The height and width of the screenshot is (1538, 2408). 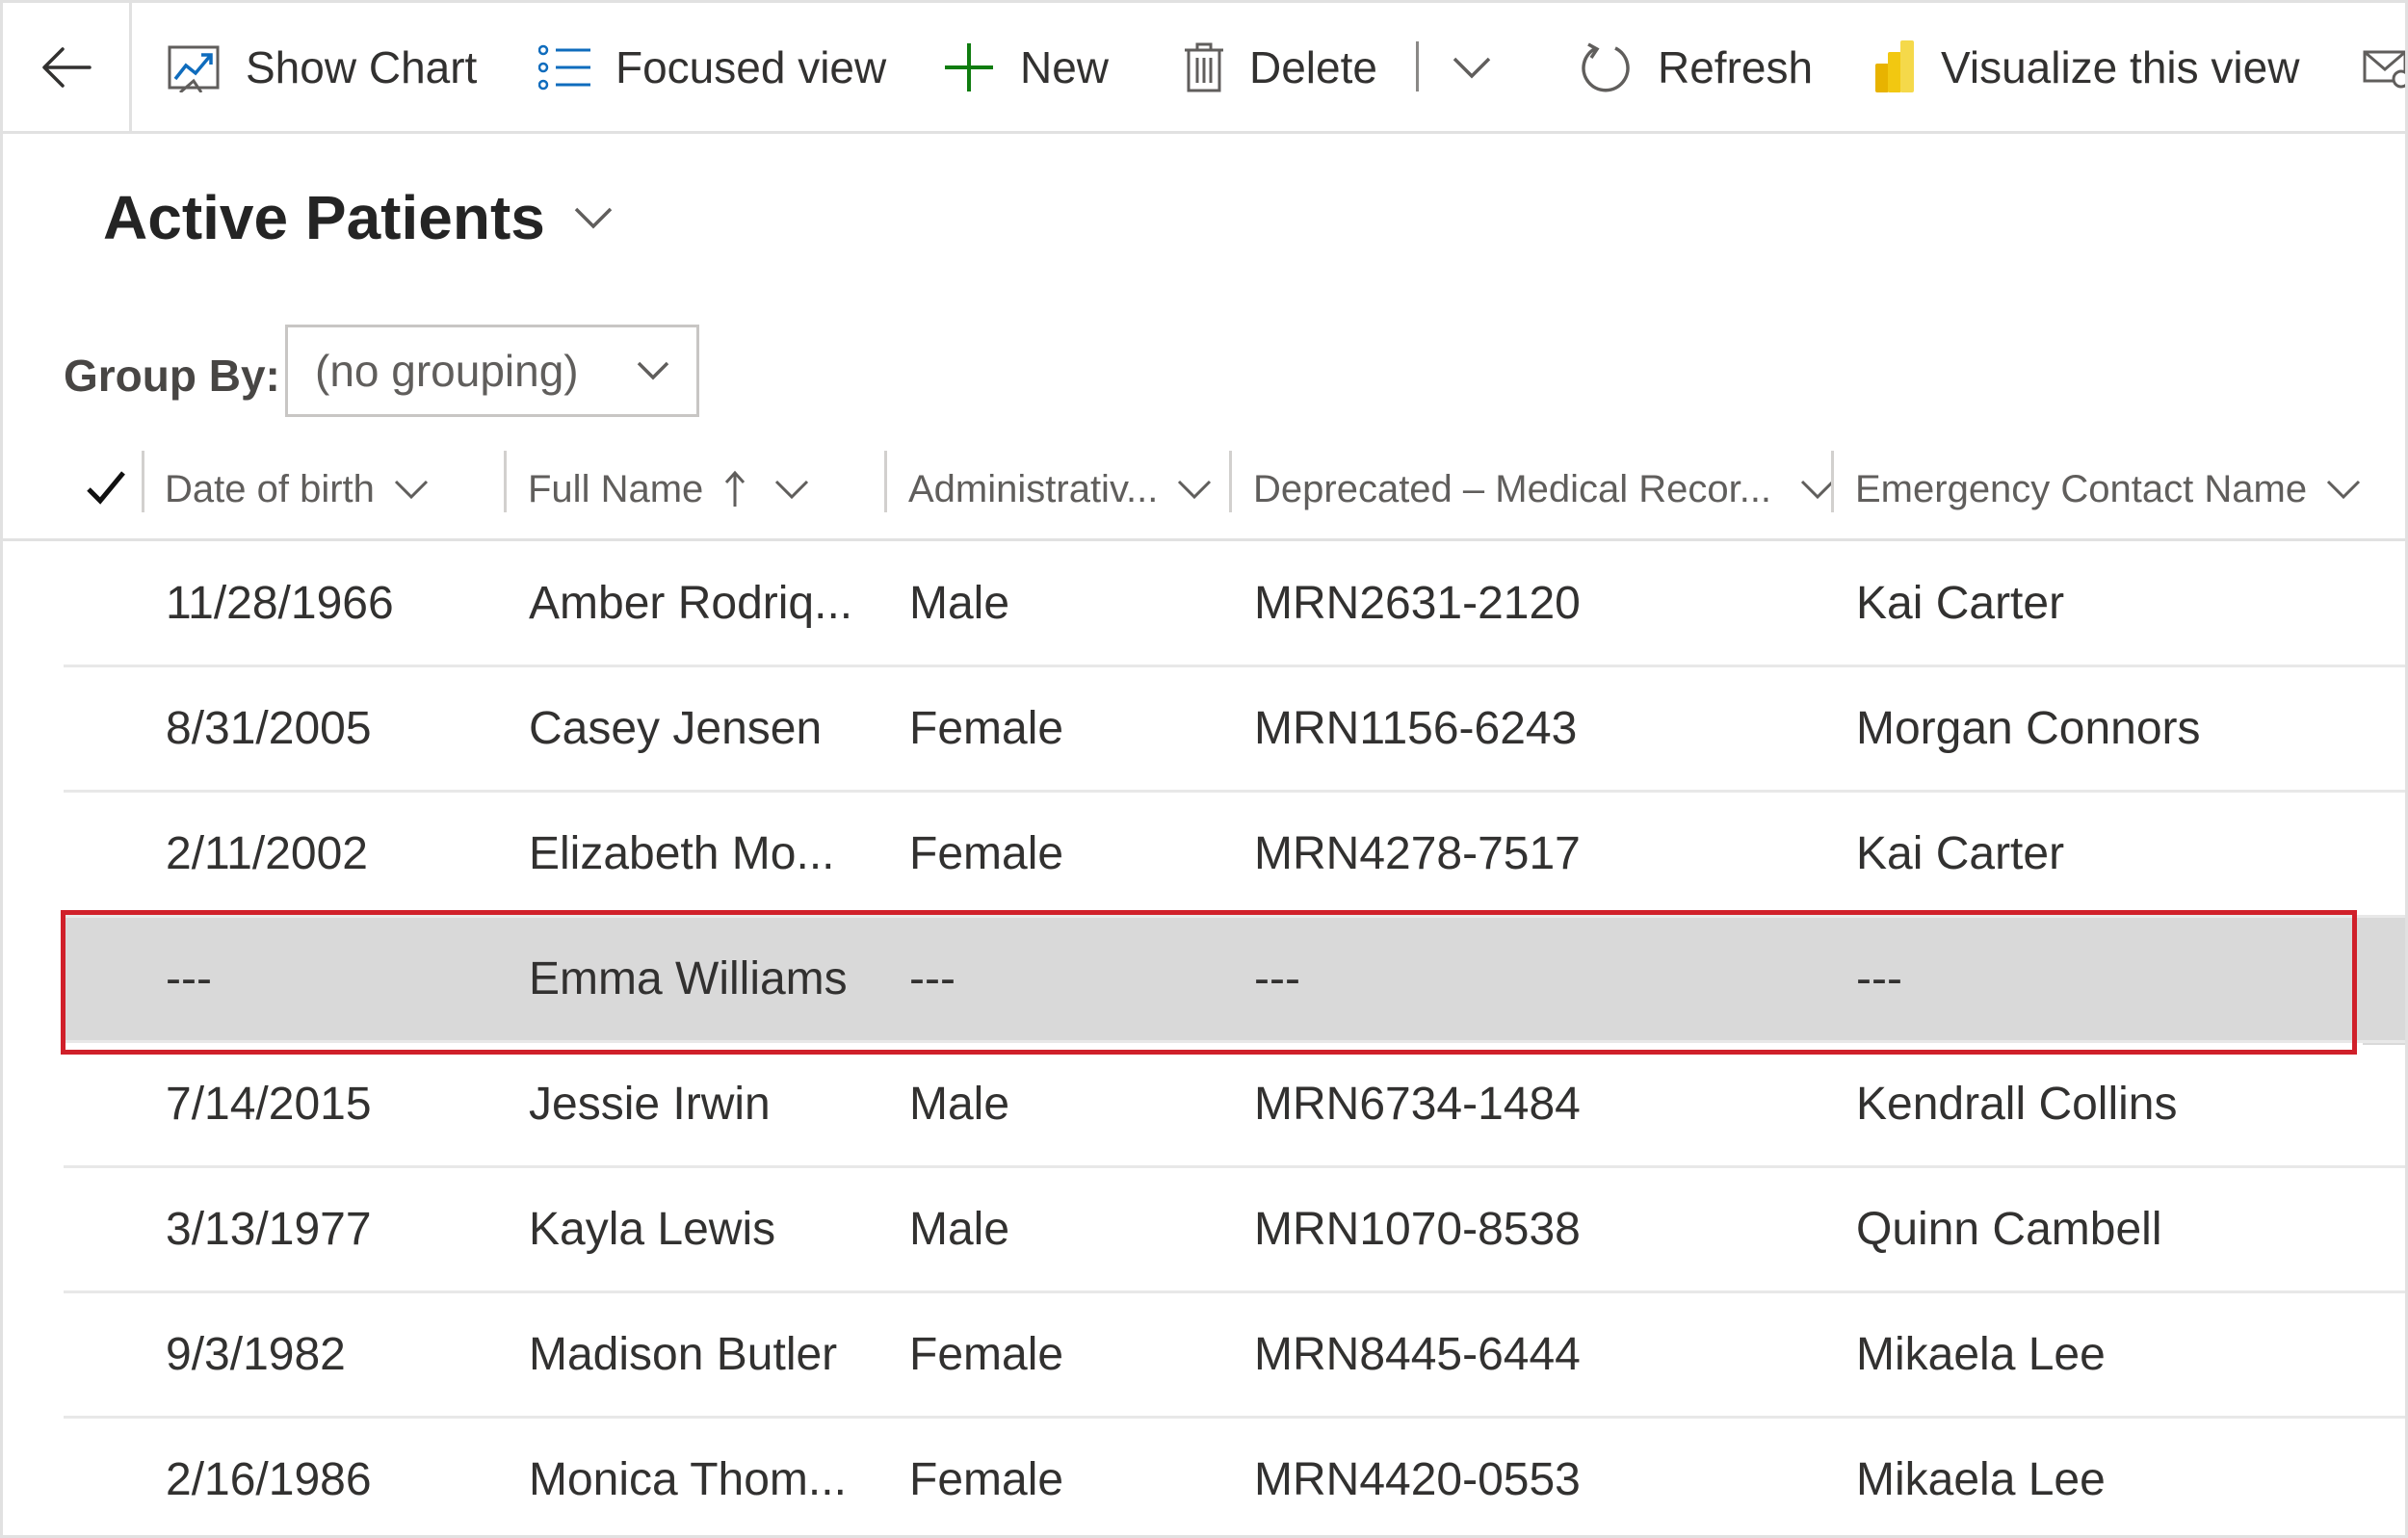 I want to click on command-separator, so click(x=1417, y=66).